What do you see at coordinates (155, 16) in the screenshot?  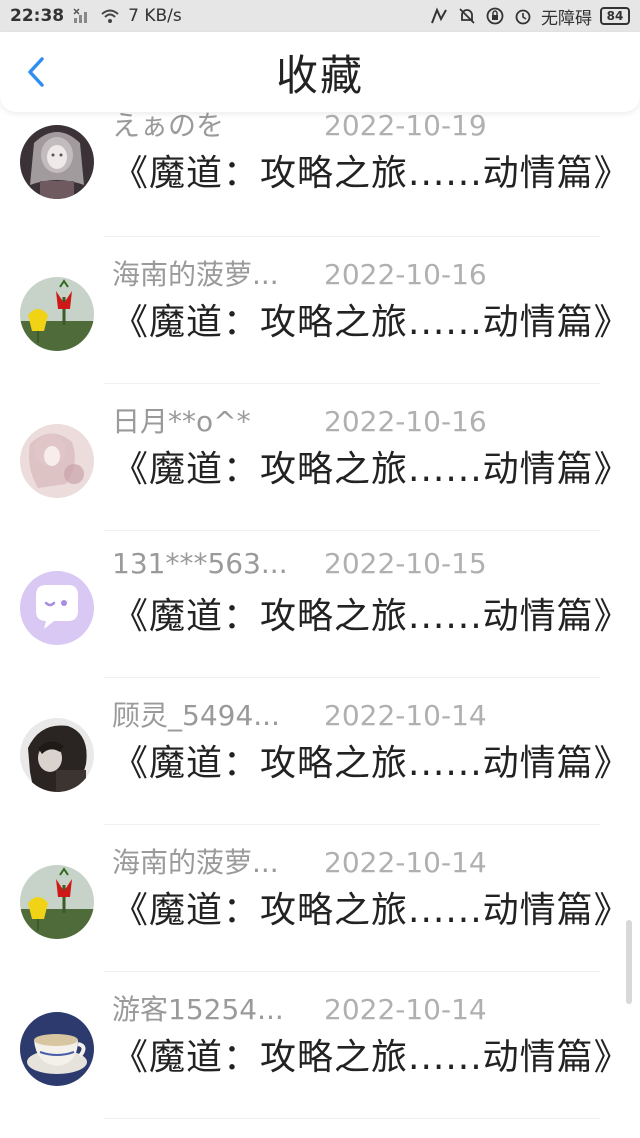 I see `network-speed: 7 KB/s` at bounding box center [155, 16].